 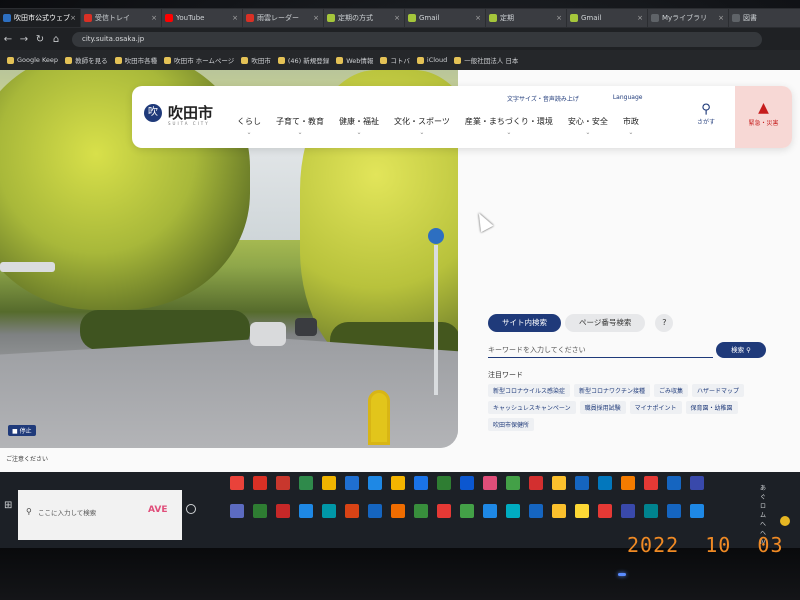 I want to click on bookmark-item: iCloud, so click(x=431, y=60).